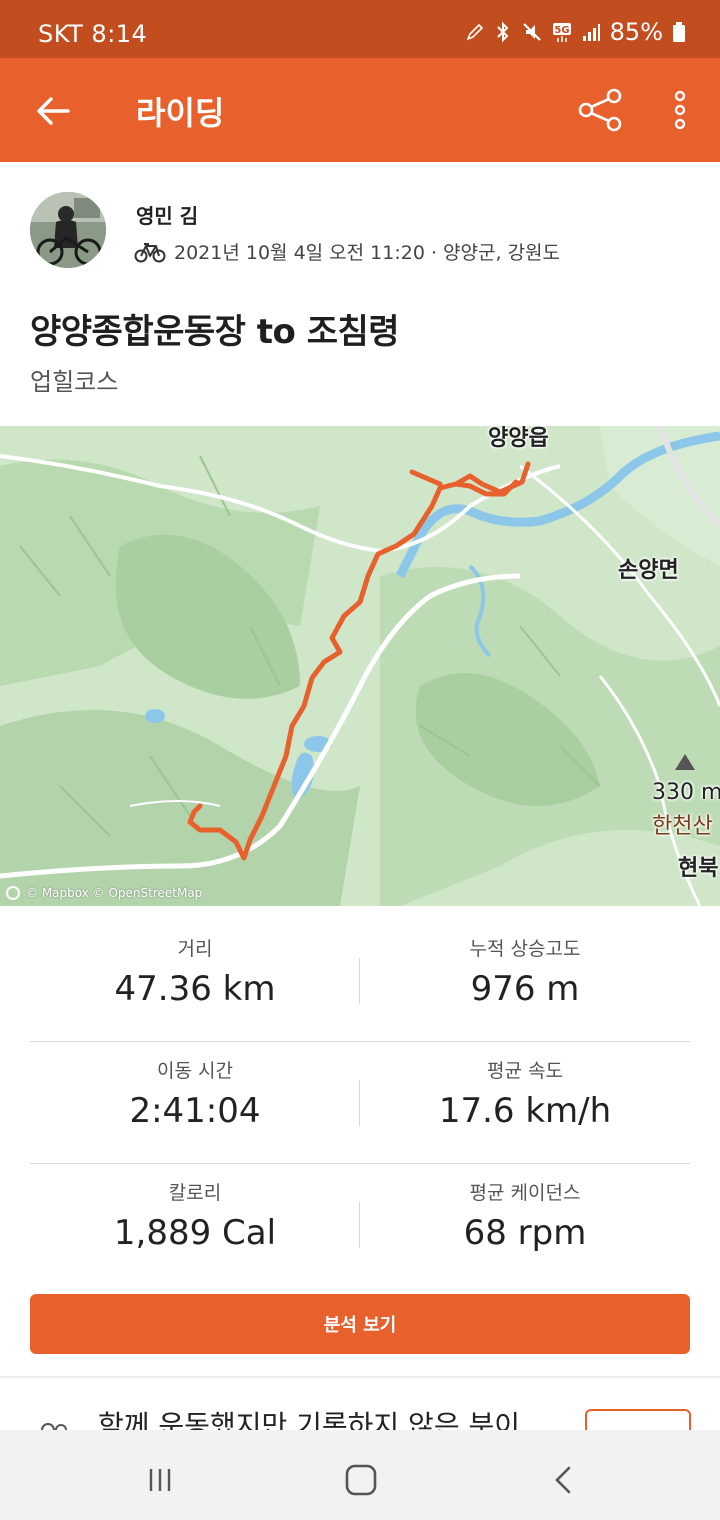 The width and height of the screenshot is (720, 1520). What do you see at coordinates (309, 1419) in the screenshot?
I see `invite-text: 함께 운동했지만 기록하지 않은 분이` at bounding box center [309, 1419].